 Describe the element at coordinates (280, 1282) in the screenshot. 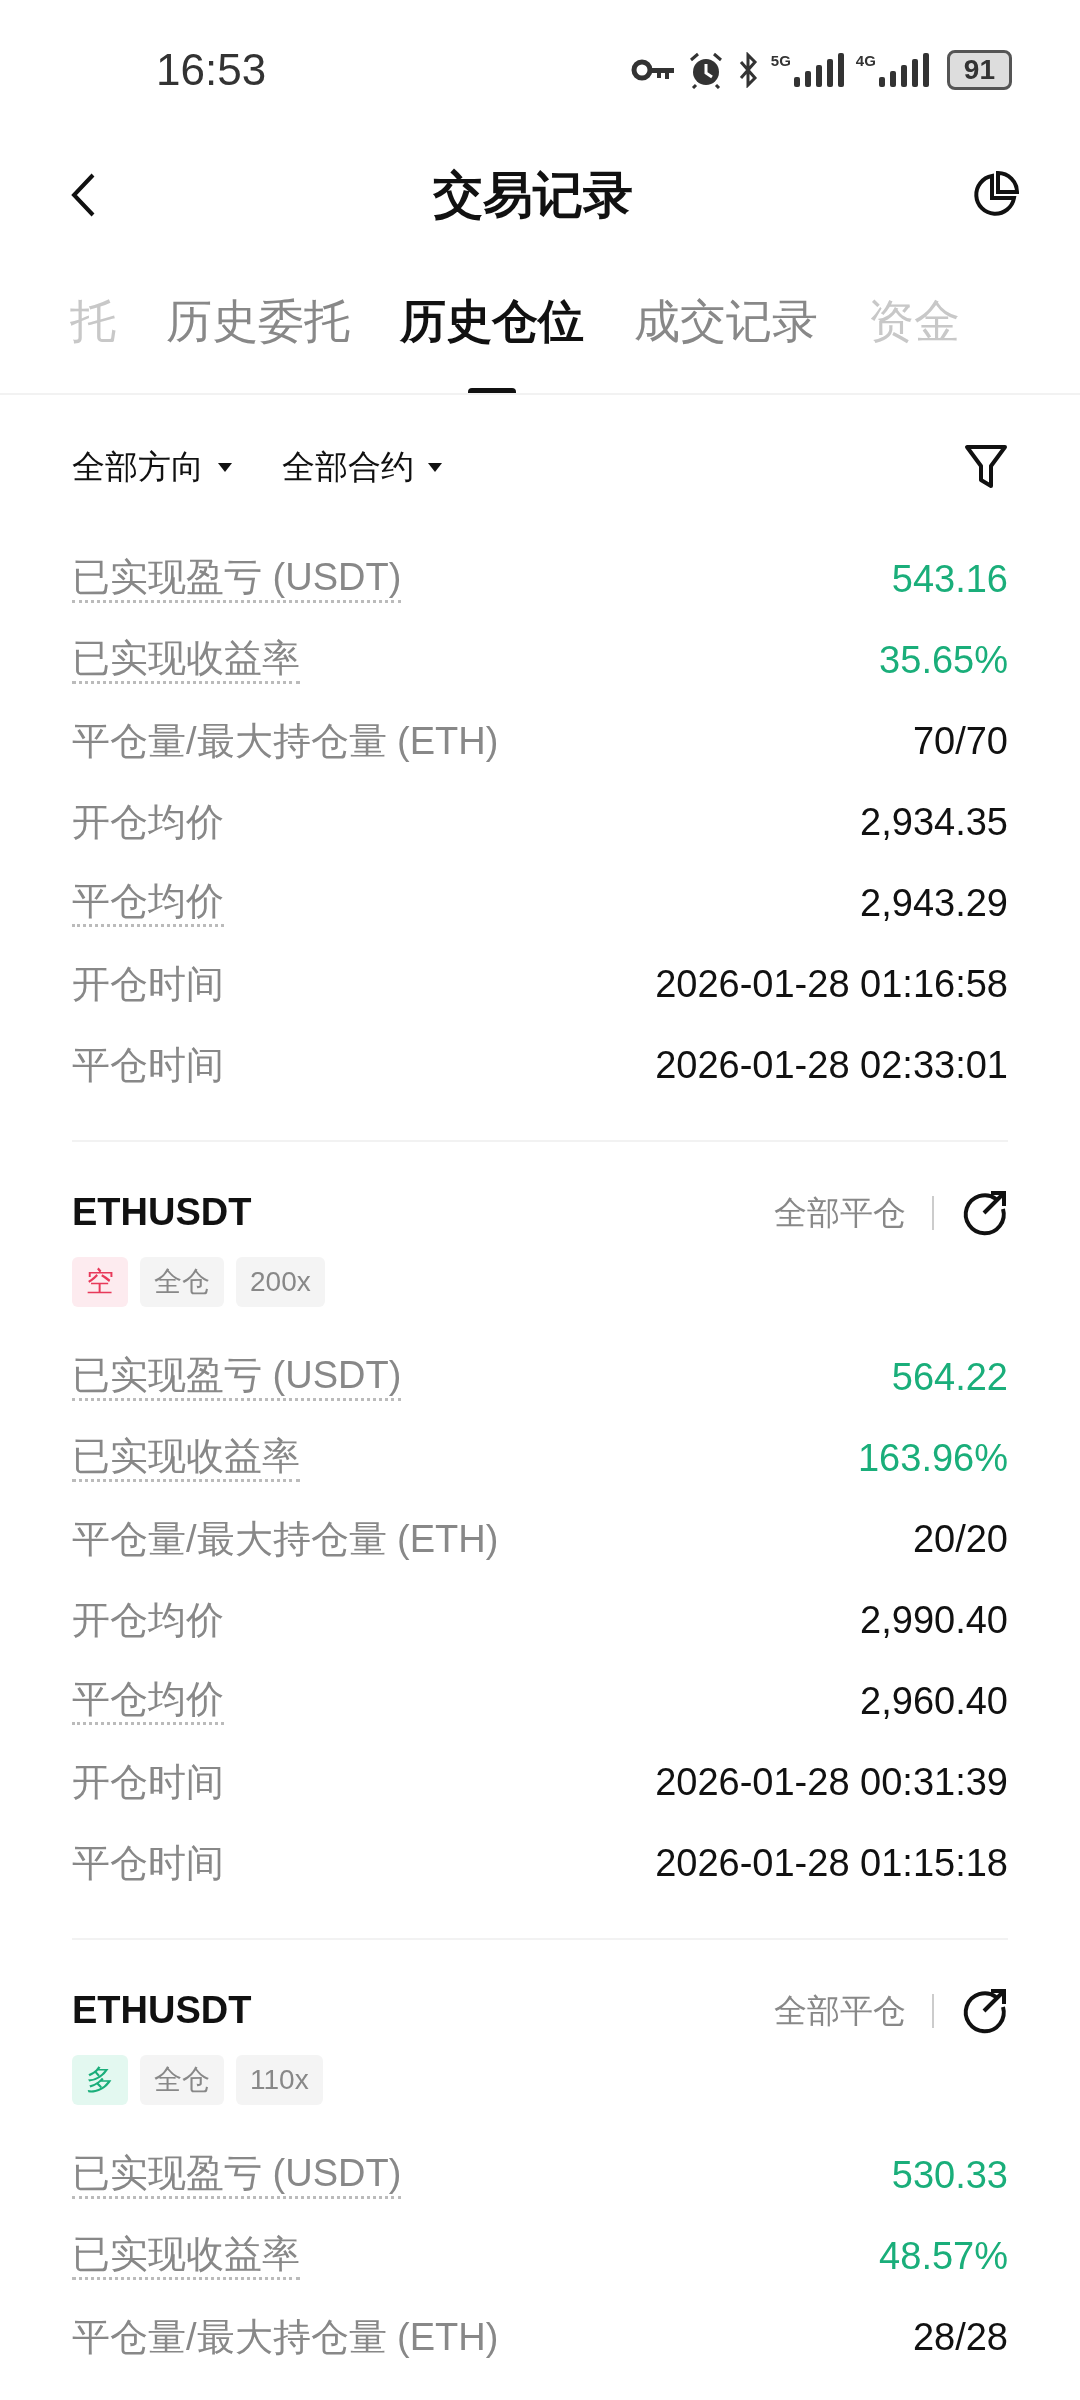

I see `tag: 200x` at that location.